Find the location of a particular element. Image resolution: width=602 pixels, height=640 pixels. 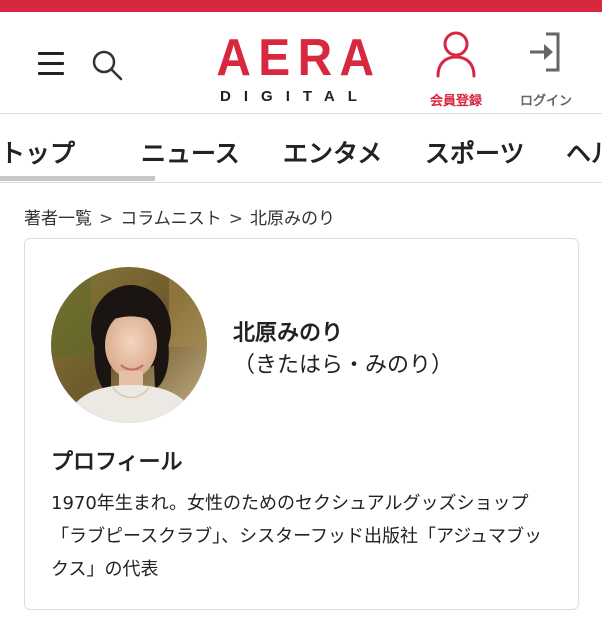

login-arrow-icon is located at coordinates (545, 52).